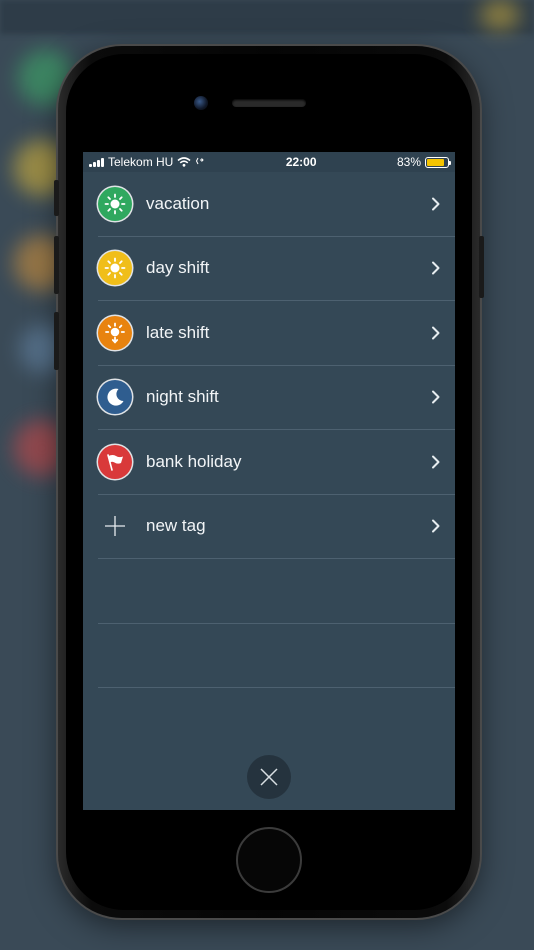 Image resolution: width=534 pixels, height=950 pixels. Describe the element at coordinates (201, 103) in the screenshot. I see `front-camera` at that location.